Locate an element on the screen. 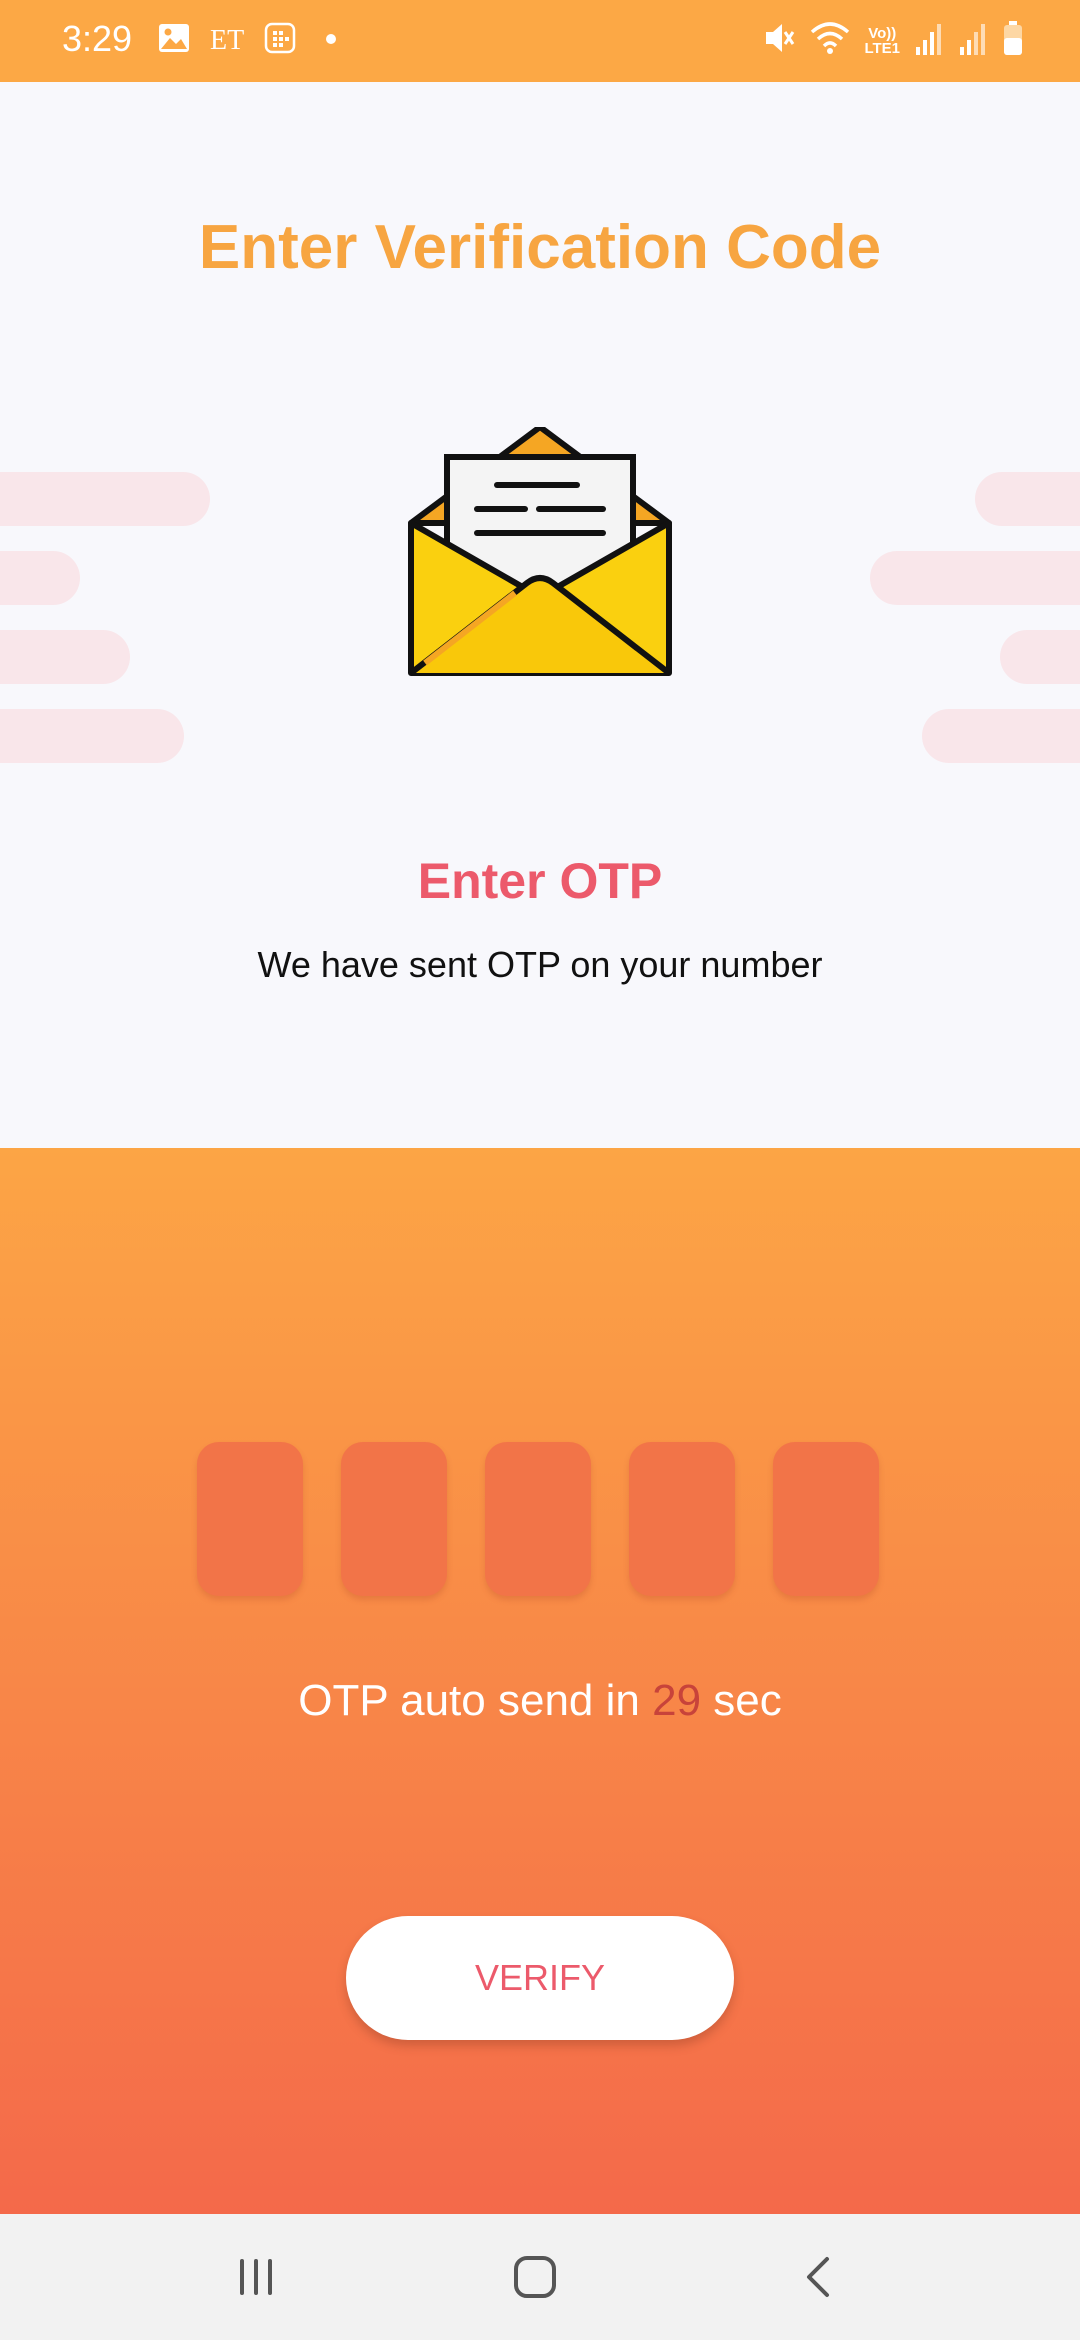  wifi-icon is located at coordinates (830, 40).